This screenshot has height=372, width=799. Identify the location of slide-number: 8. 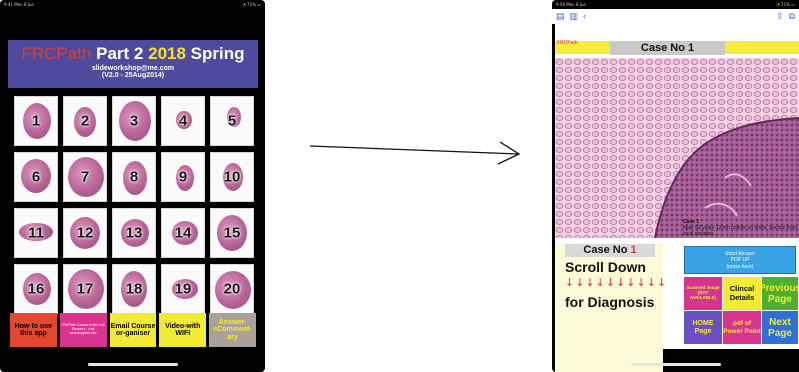
(134, 177).